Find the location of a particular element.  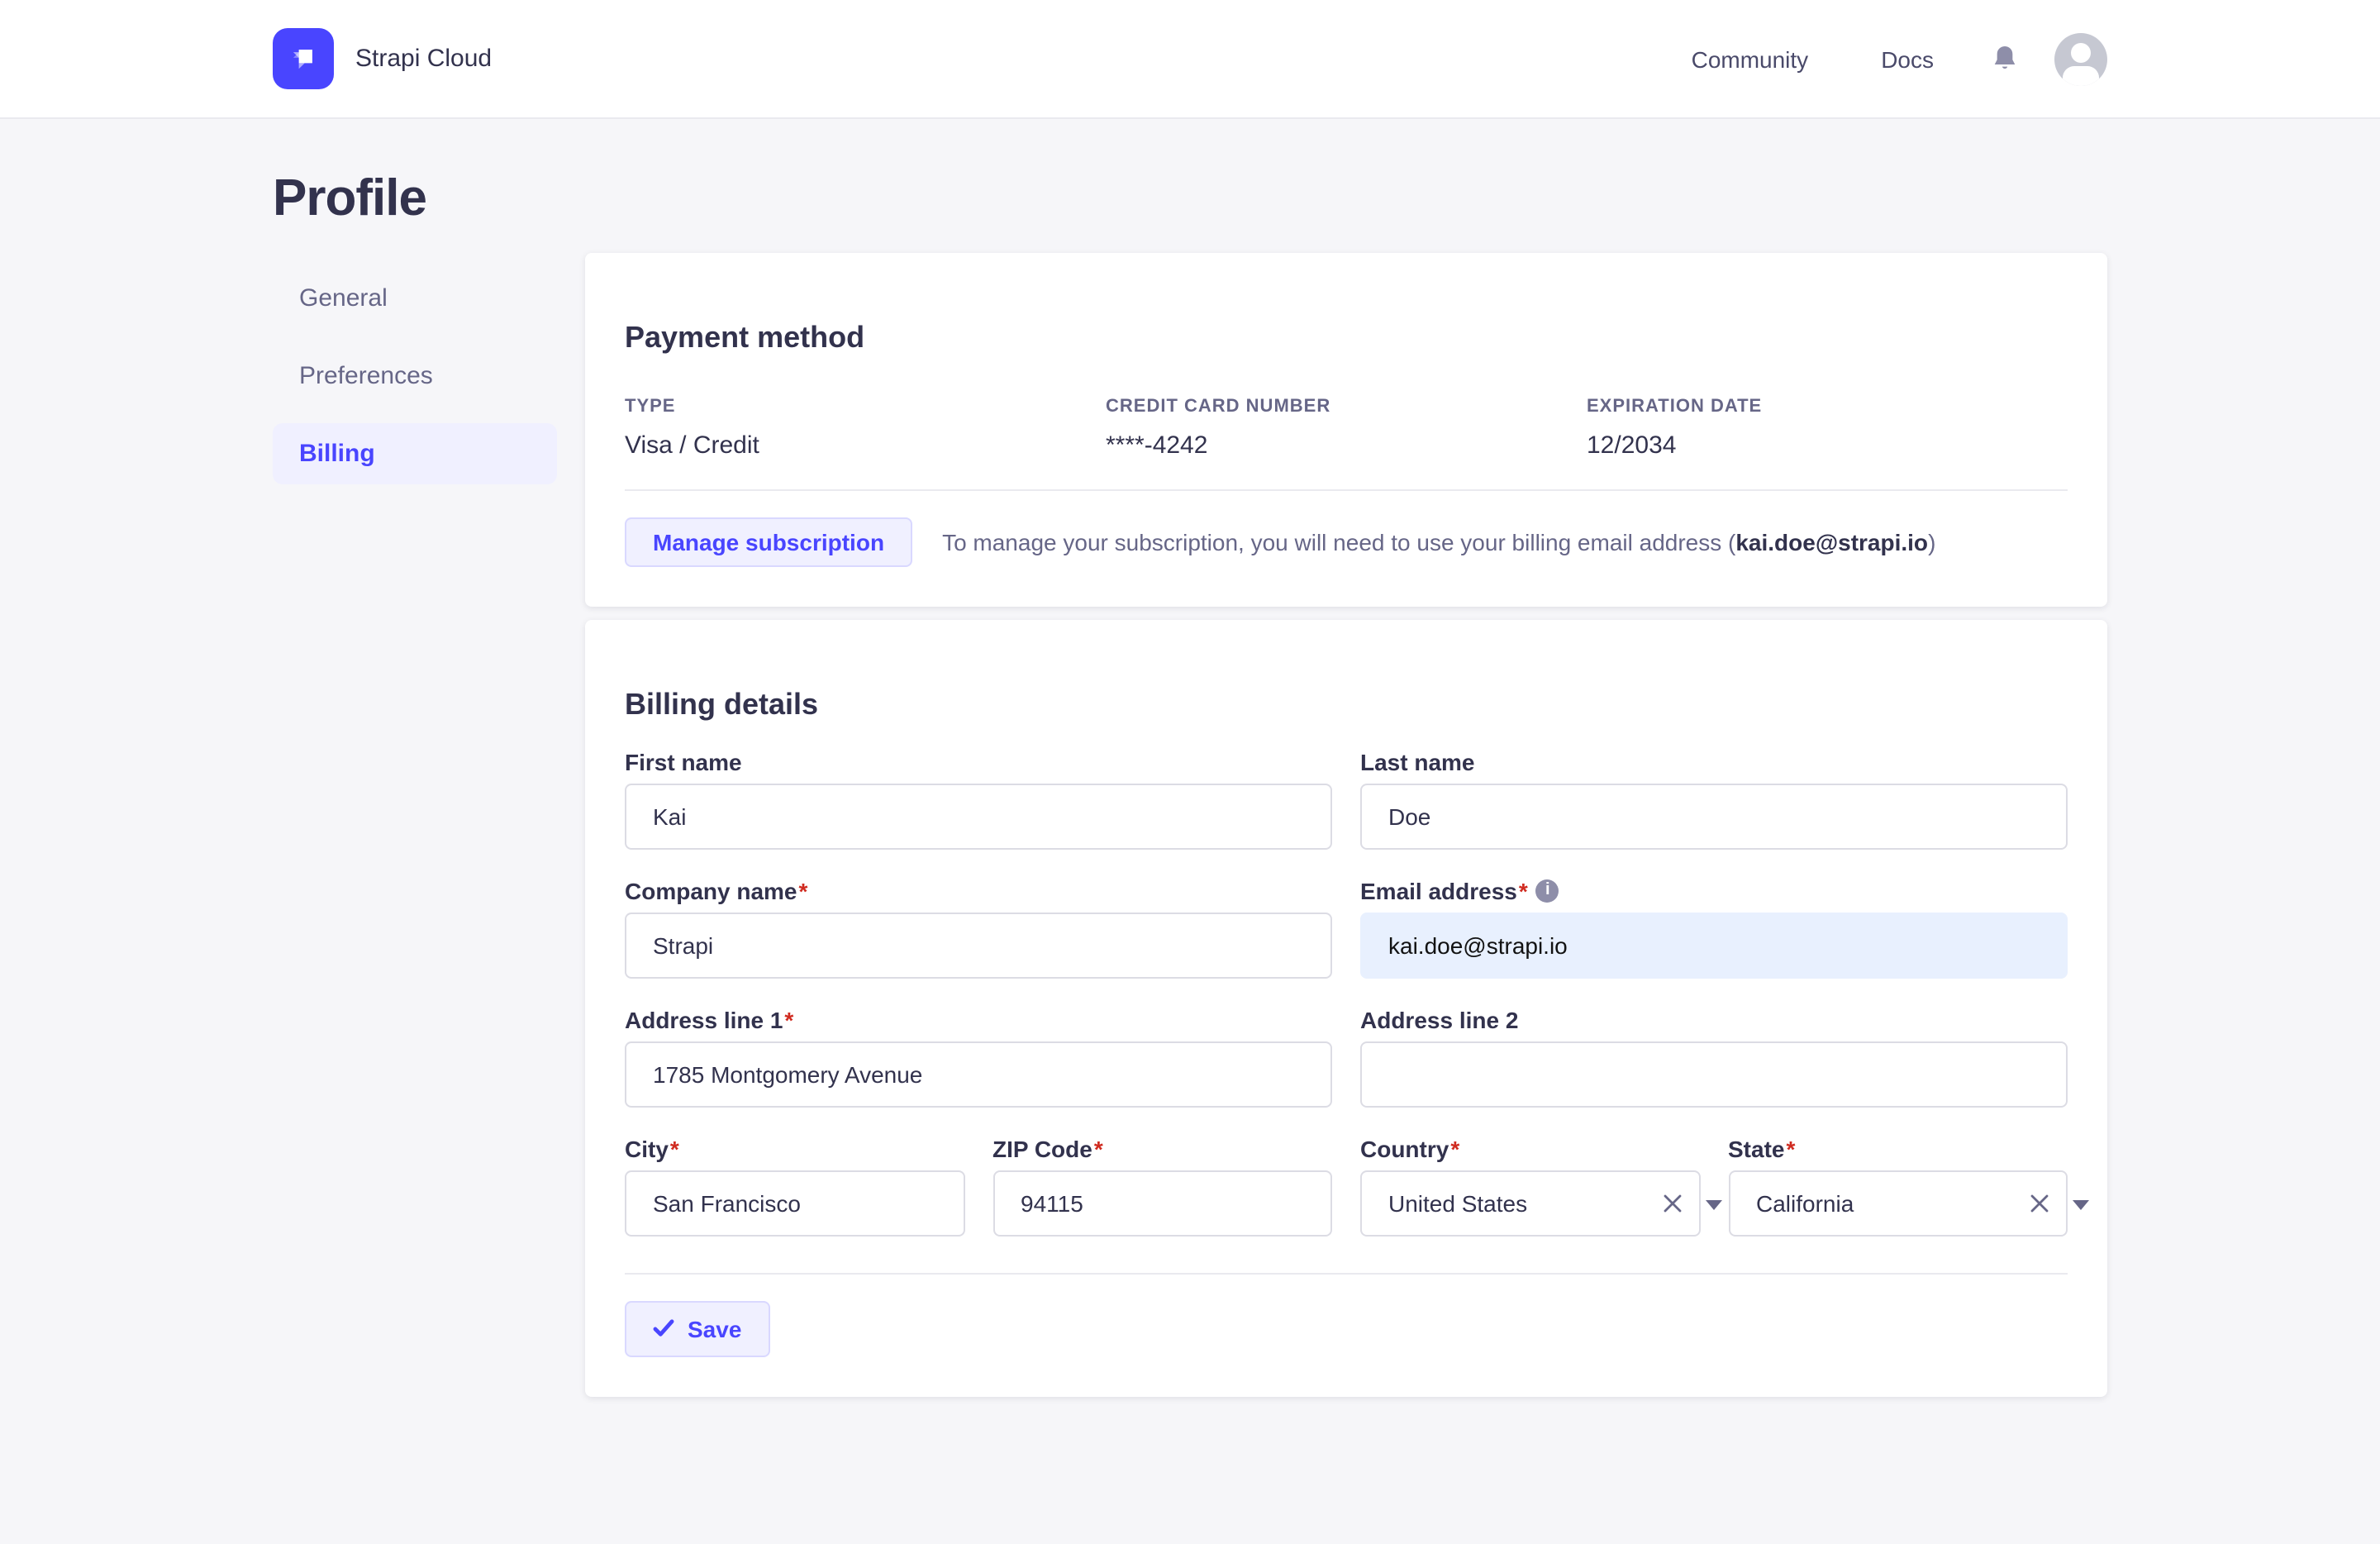

country-caret-down-icon is located at coordinates (1713, 1208).